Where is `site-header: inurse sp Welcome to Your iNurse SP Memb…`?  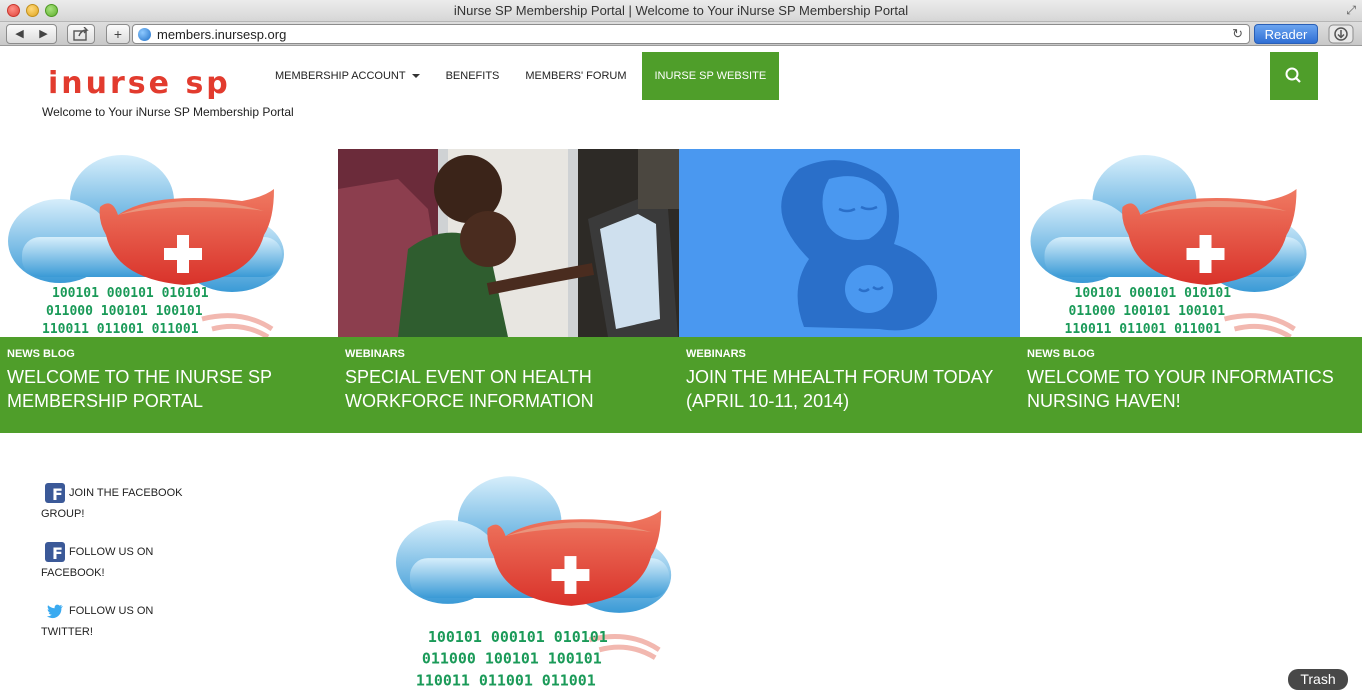 site-header: inurse sp Welcome to Your iNurse SP Memb… is located at coordinates (681, 97).